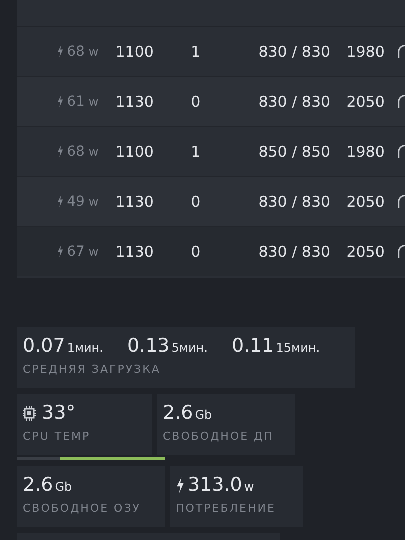 This screenshot has height=540, width=405. Describe the element at coordinates (63, 346) in the screenshot. I see `load-value: 0.07 1мин.` at that location.